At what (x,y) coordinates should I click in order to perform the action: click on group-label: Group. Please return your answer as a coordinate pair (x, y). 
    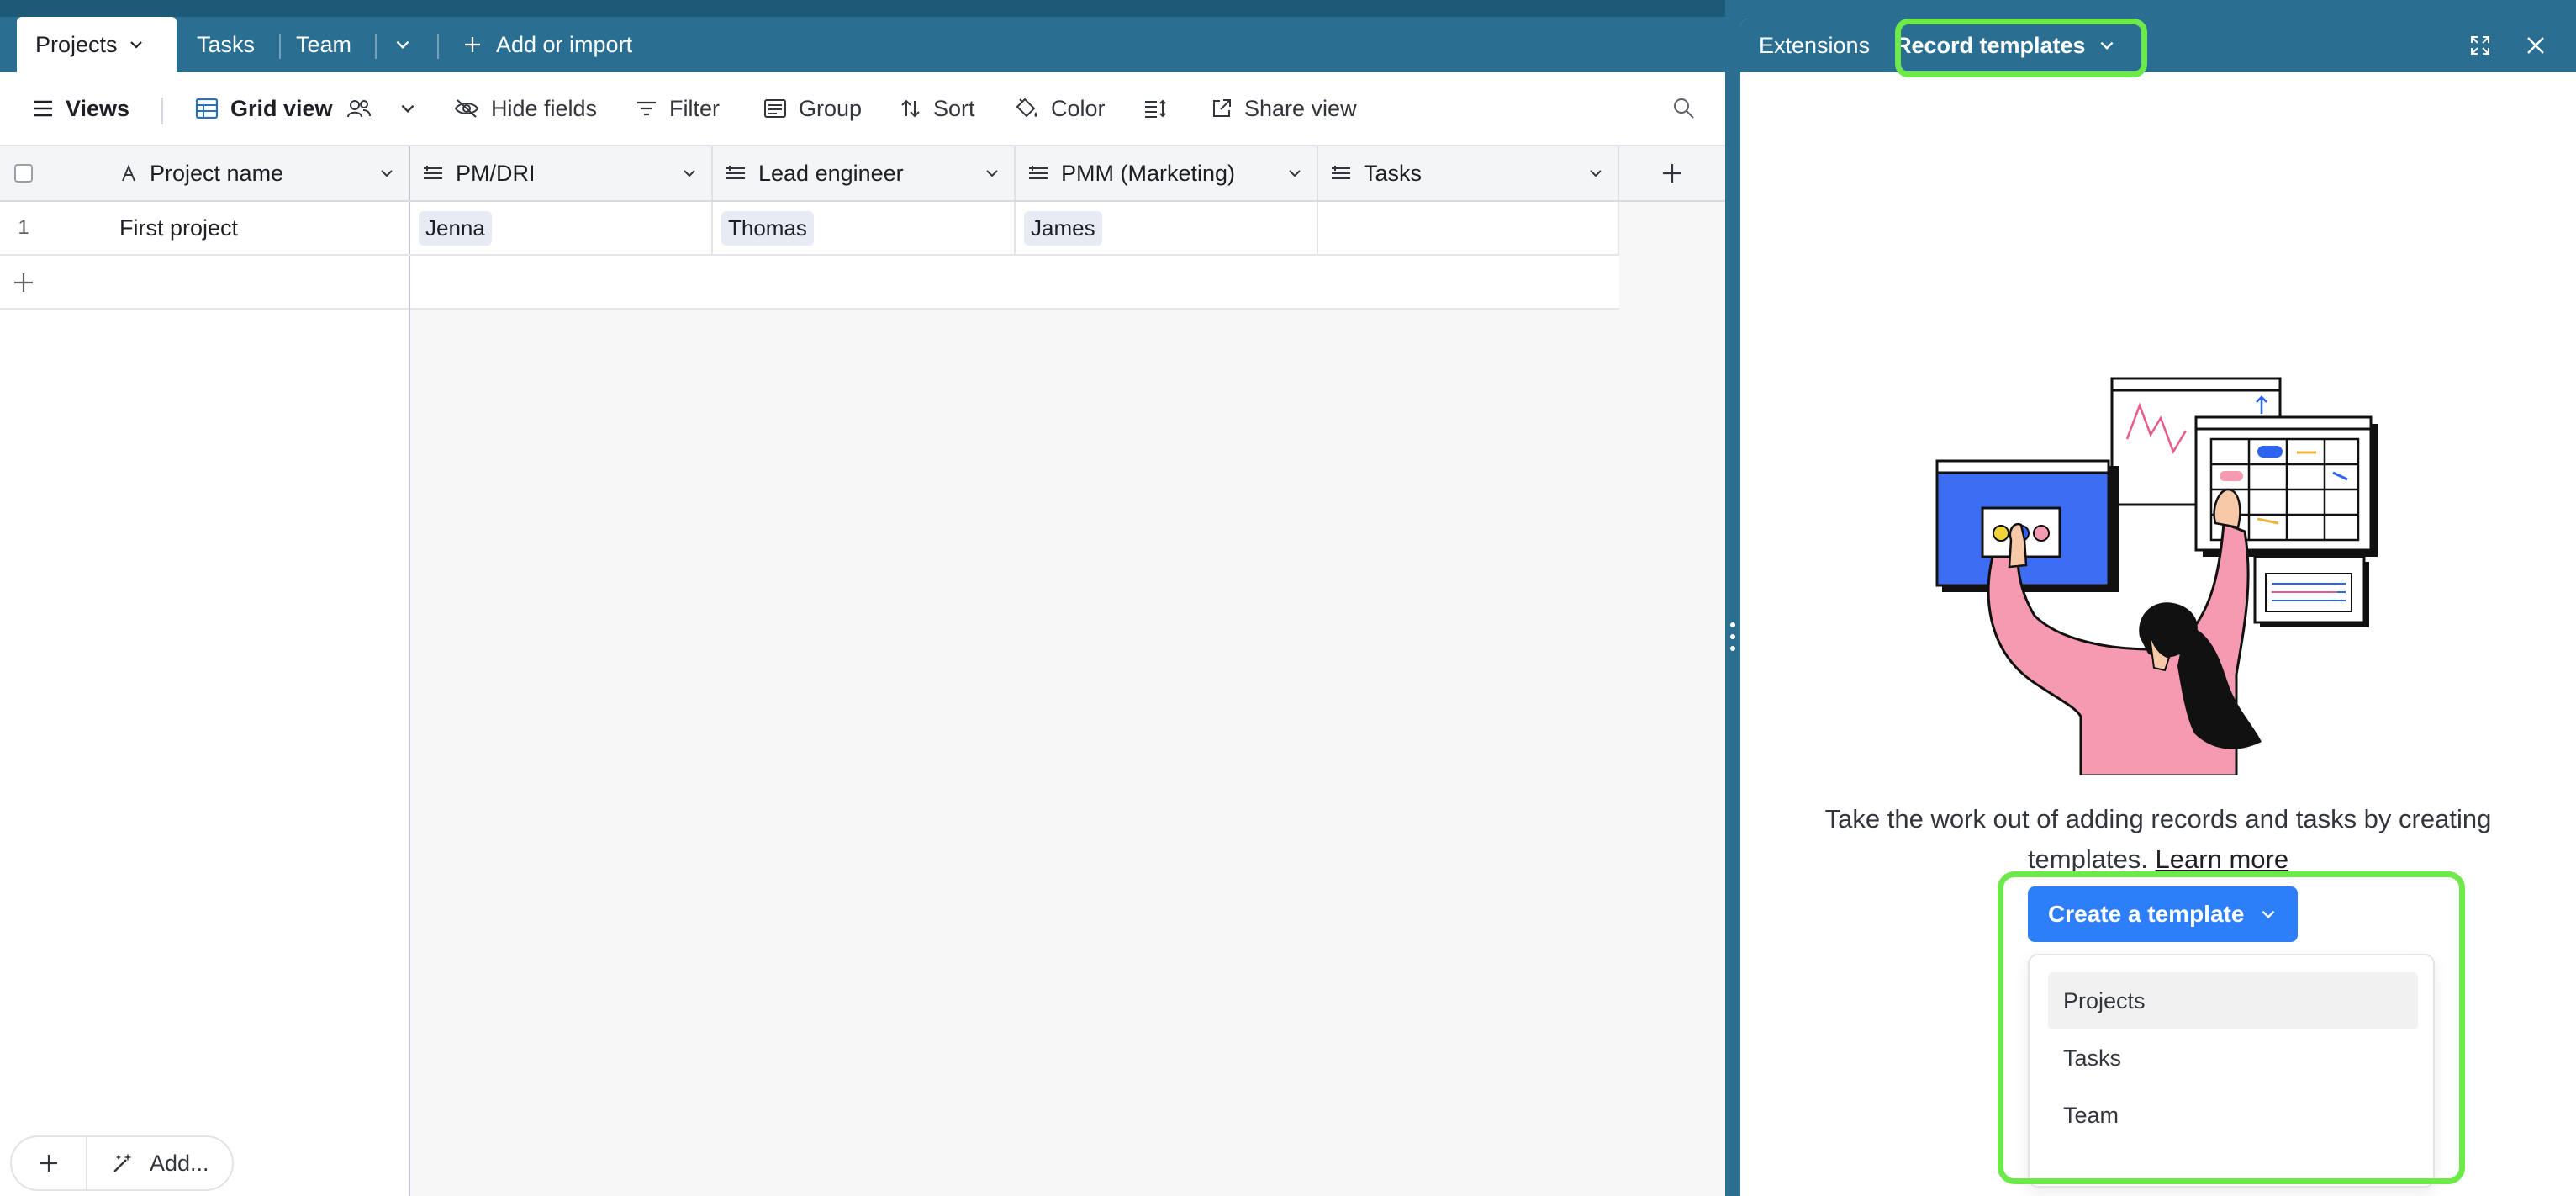
    Looking at the image, I should click on (831, 108).